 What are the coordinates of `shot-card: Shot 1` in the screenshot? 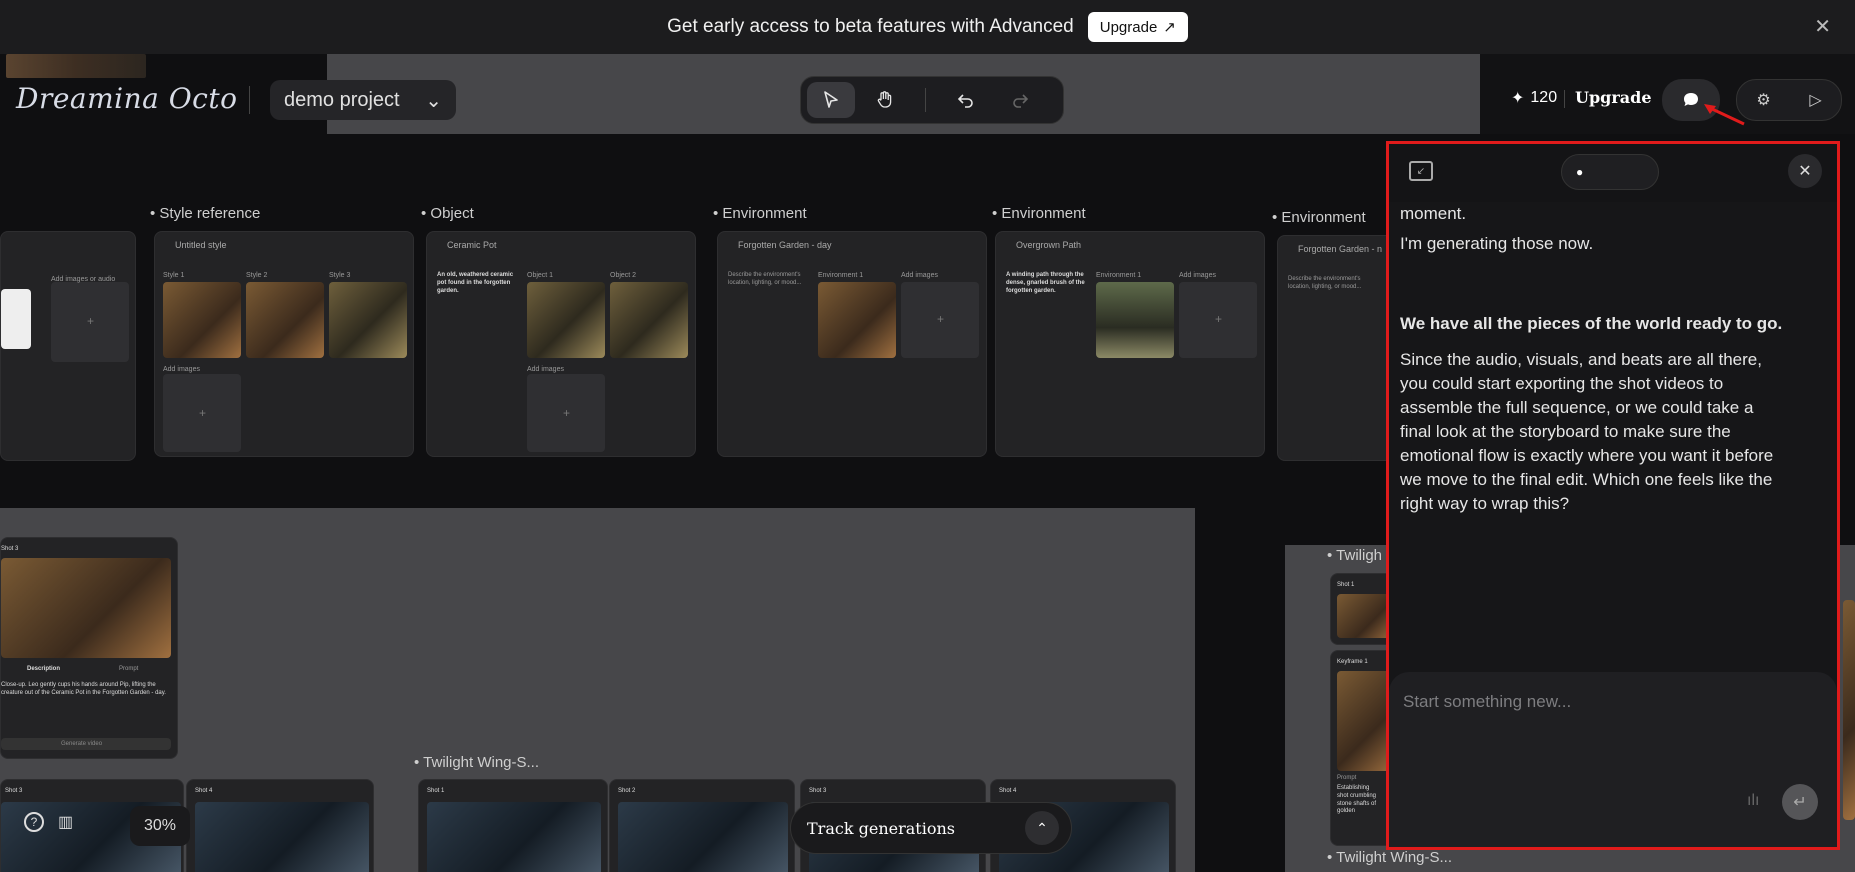 It's located at (513, 825).